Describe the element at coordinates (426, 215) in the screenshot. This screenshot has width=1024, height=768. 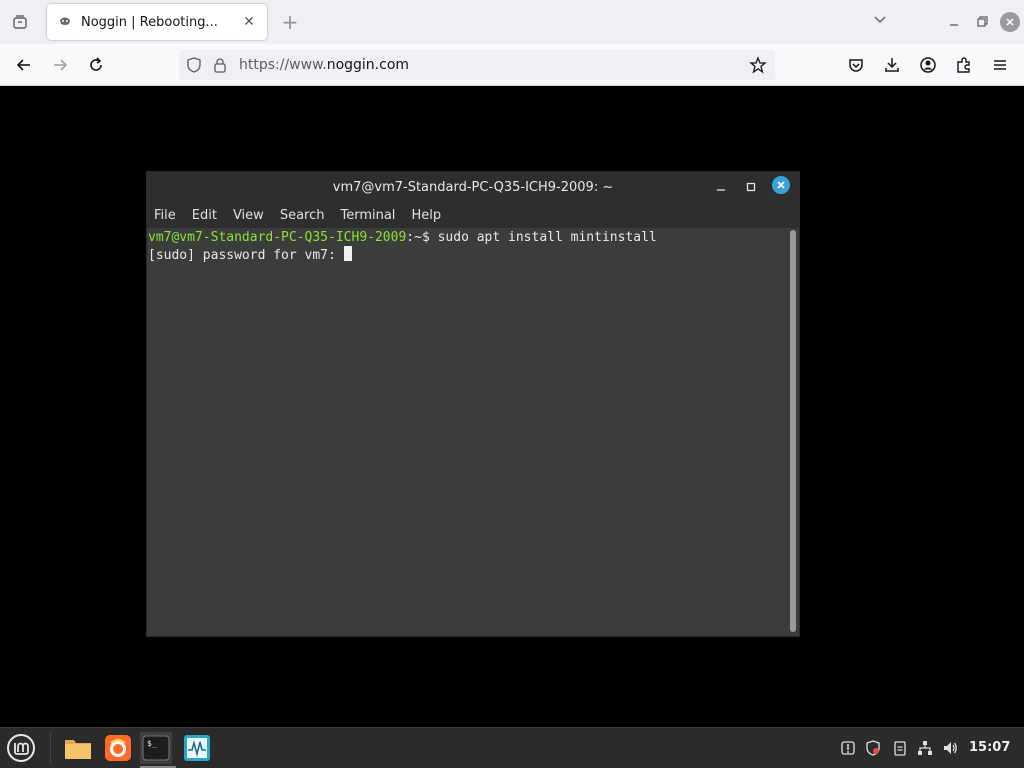
I see `menu-help: Help` at that location.